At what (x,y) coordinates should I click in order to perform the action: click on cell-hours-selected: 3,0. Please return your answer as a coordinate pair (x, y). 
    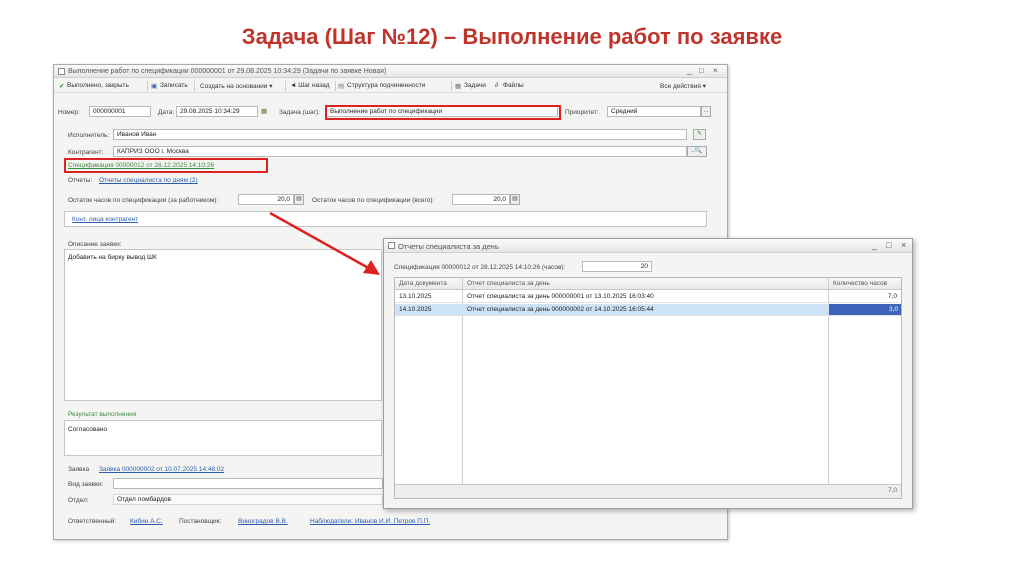
    Looking at the image, I should click on (865, 309).